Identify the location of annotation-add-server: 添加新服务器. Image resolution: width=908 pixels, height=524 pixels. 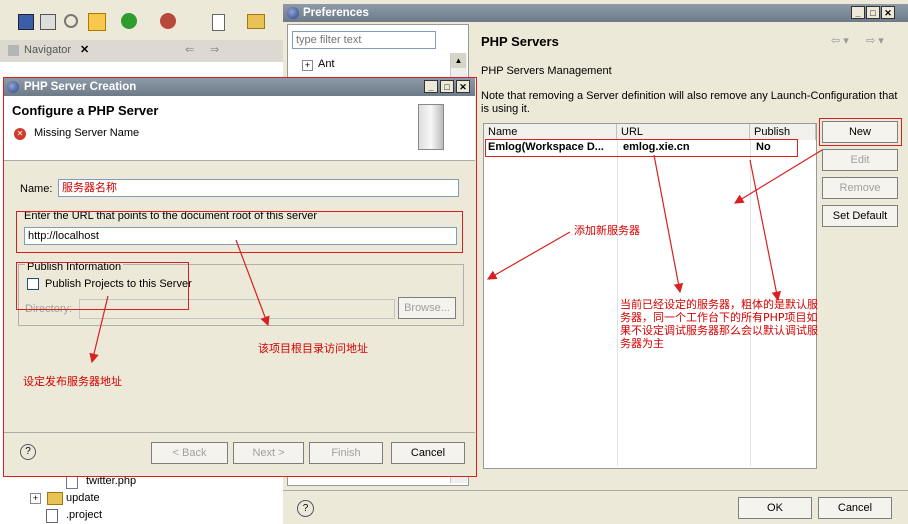
(607, 230).